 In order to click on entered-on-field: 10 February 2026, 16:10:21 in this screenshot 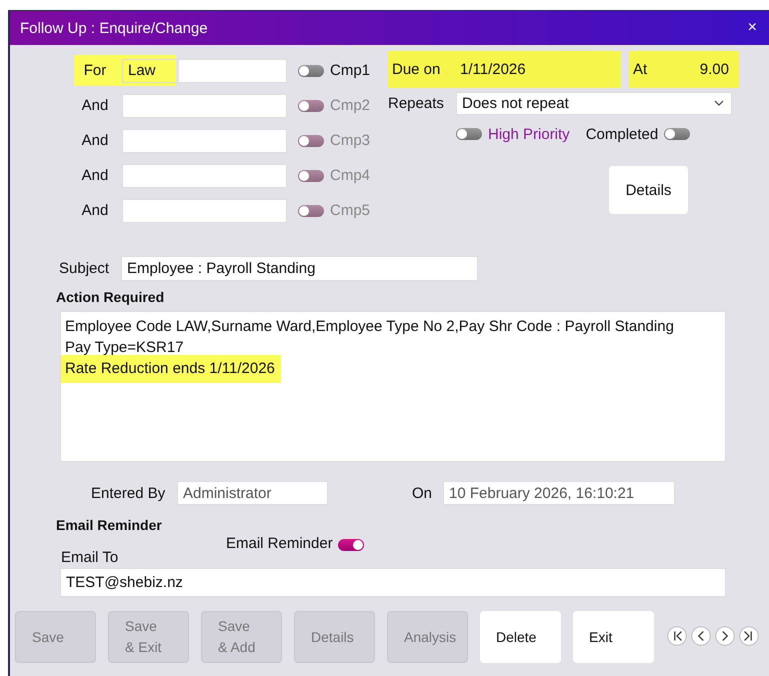, I will do `click(559, 493)`.